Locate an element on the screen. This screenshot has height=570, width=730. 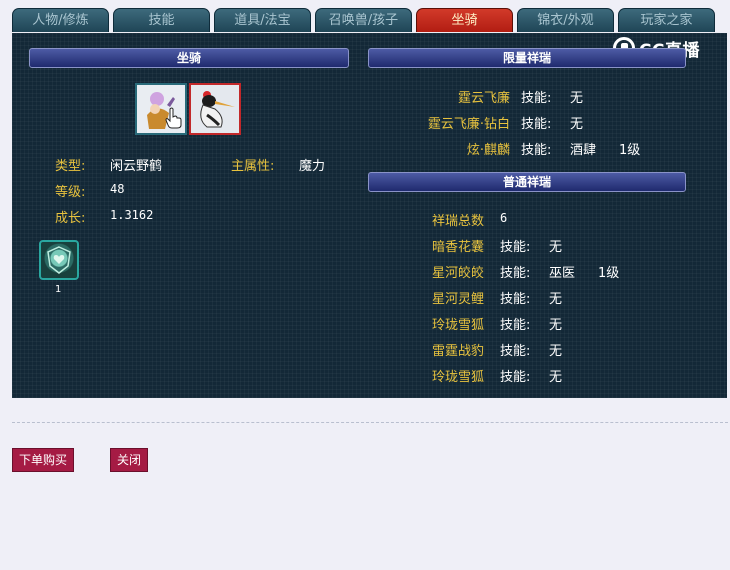
mount-avatar-crane is located at coordinates (215, 109).